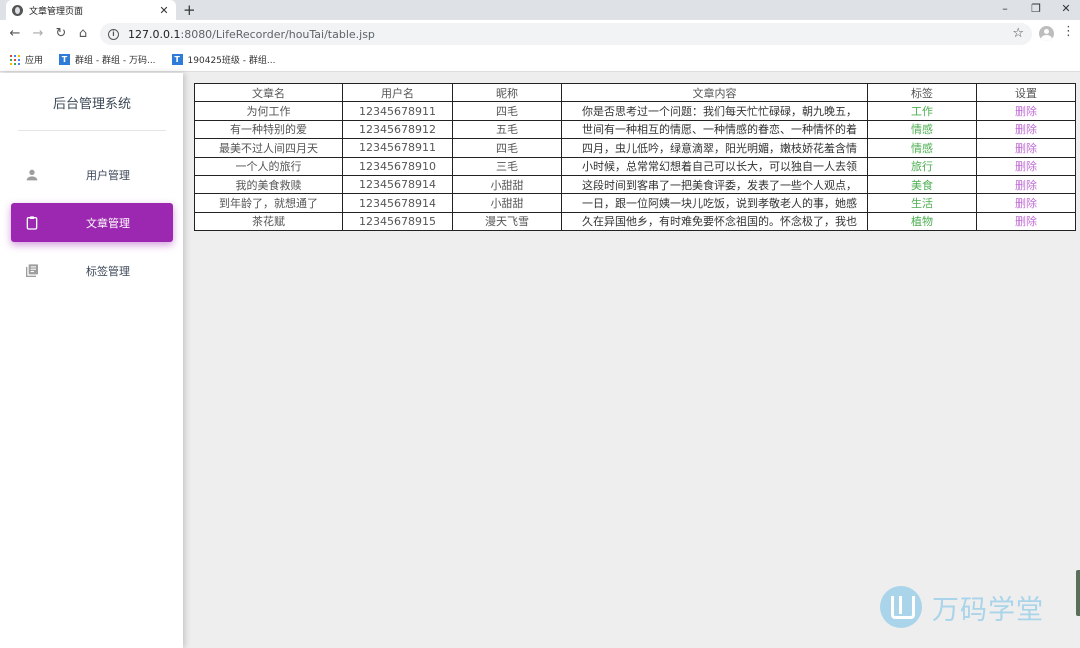  I want to click on restore-button: ❐, so click(1036, 10).